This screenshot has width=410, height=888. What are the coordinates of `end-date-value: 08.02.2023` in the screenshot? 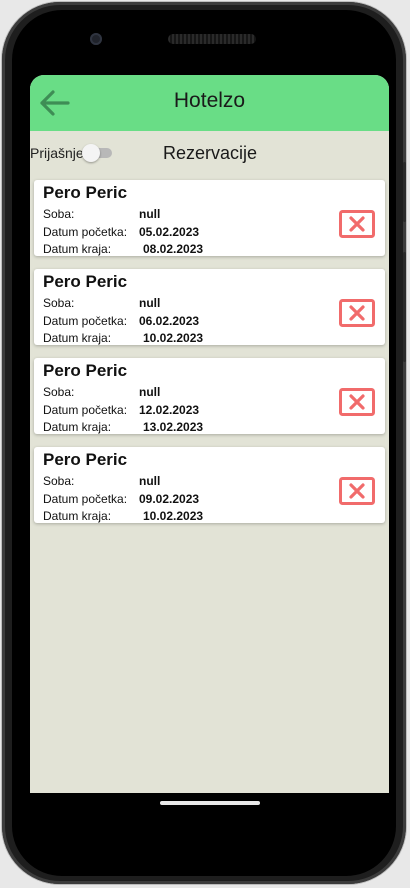 It's located at (173, 249).